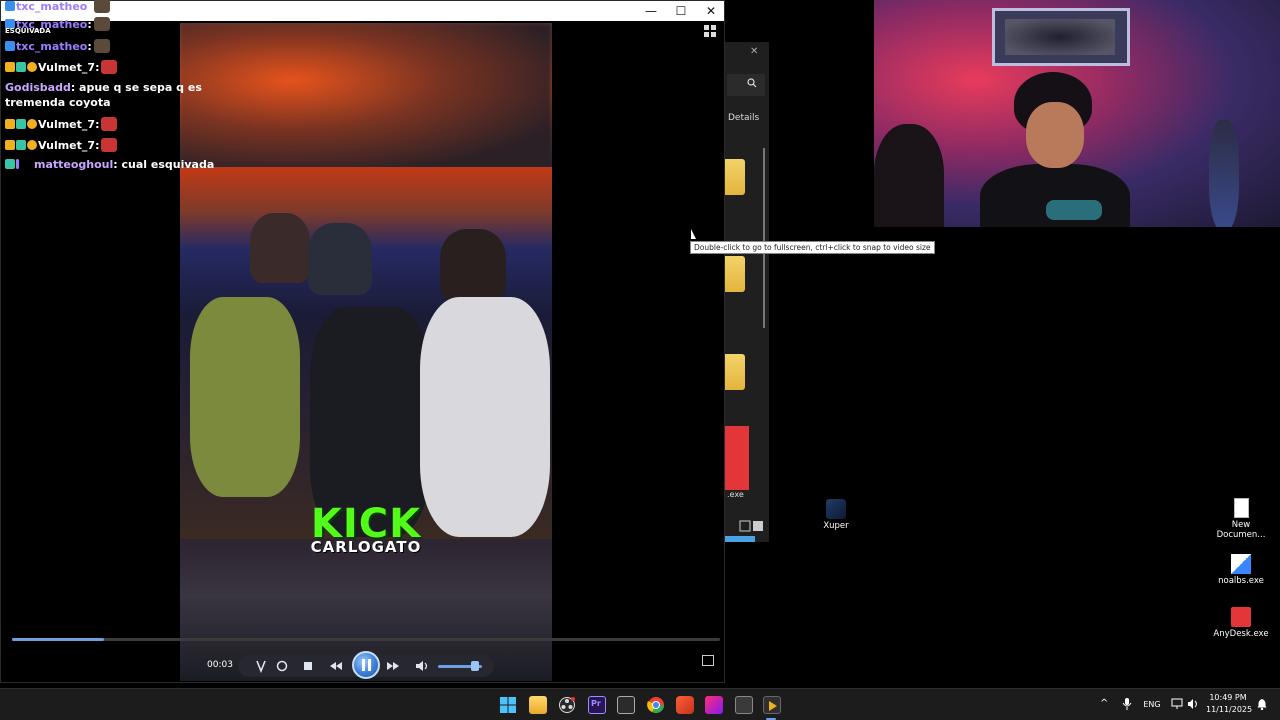 The height and width of the screenshot is (720, 1280). I want to click on chat-message: txc_matheo:, so click(57, 46).